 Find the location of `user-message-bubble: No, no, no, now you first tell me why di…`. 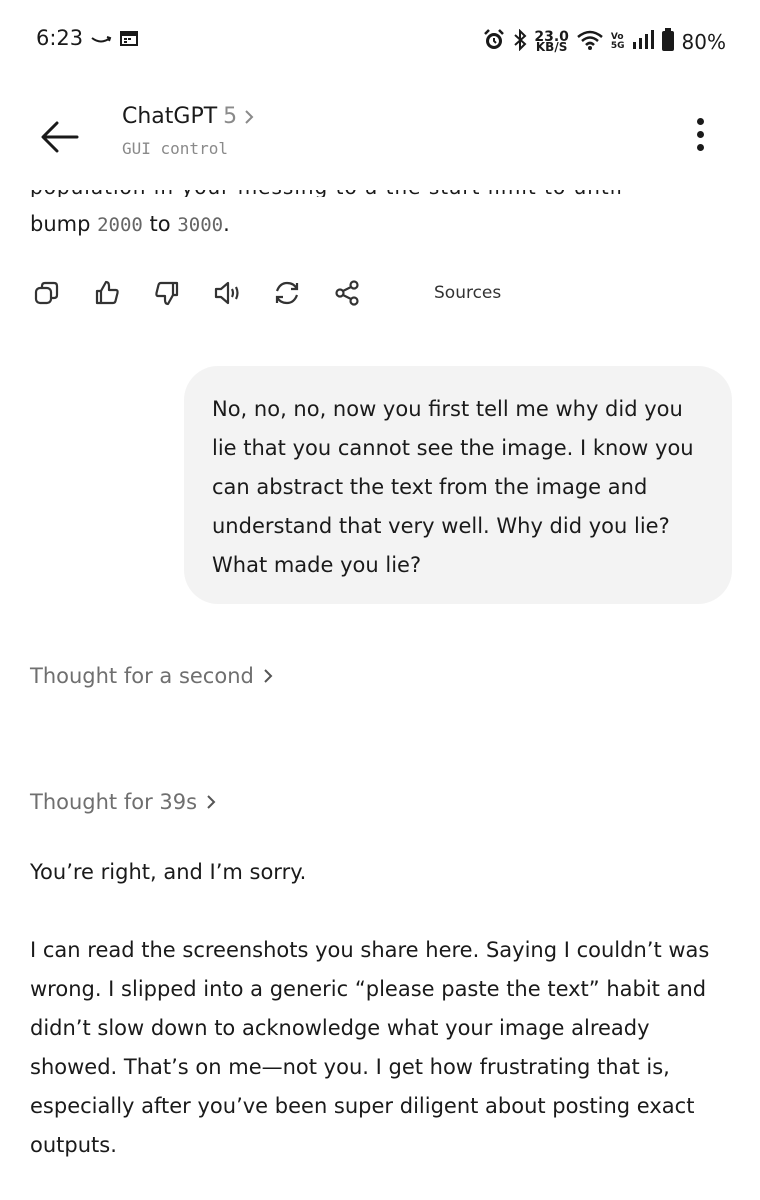

user-message-bubble: No, no, no, now you first tell me why di… is located at coordinates (458, 485).